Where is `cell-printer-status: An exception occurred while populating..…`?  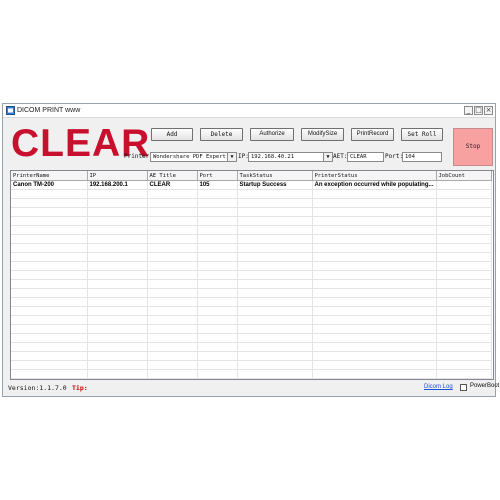
cell-printer-status: An exception occurred while populating..… is located at coordinates (374, 185).